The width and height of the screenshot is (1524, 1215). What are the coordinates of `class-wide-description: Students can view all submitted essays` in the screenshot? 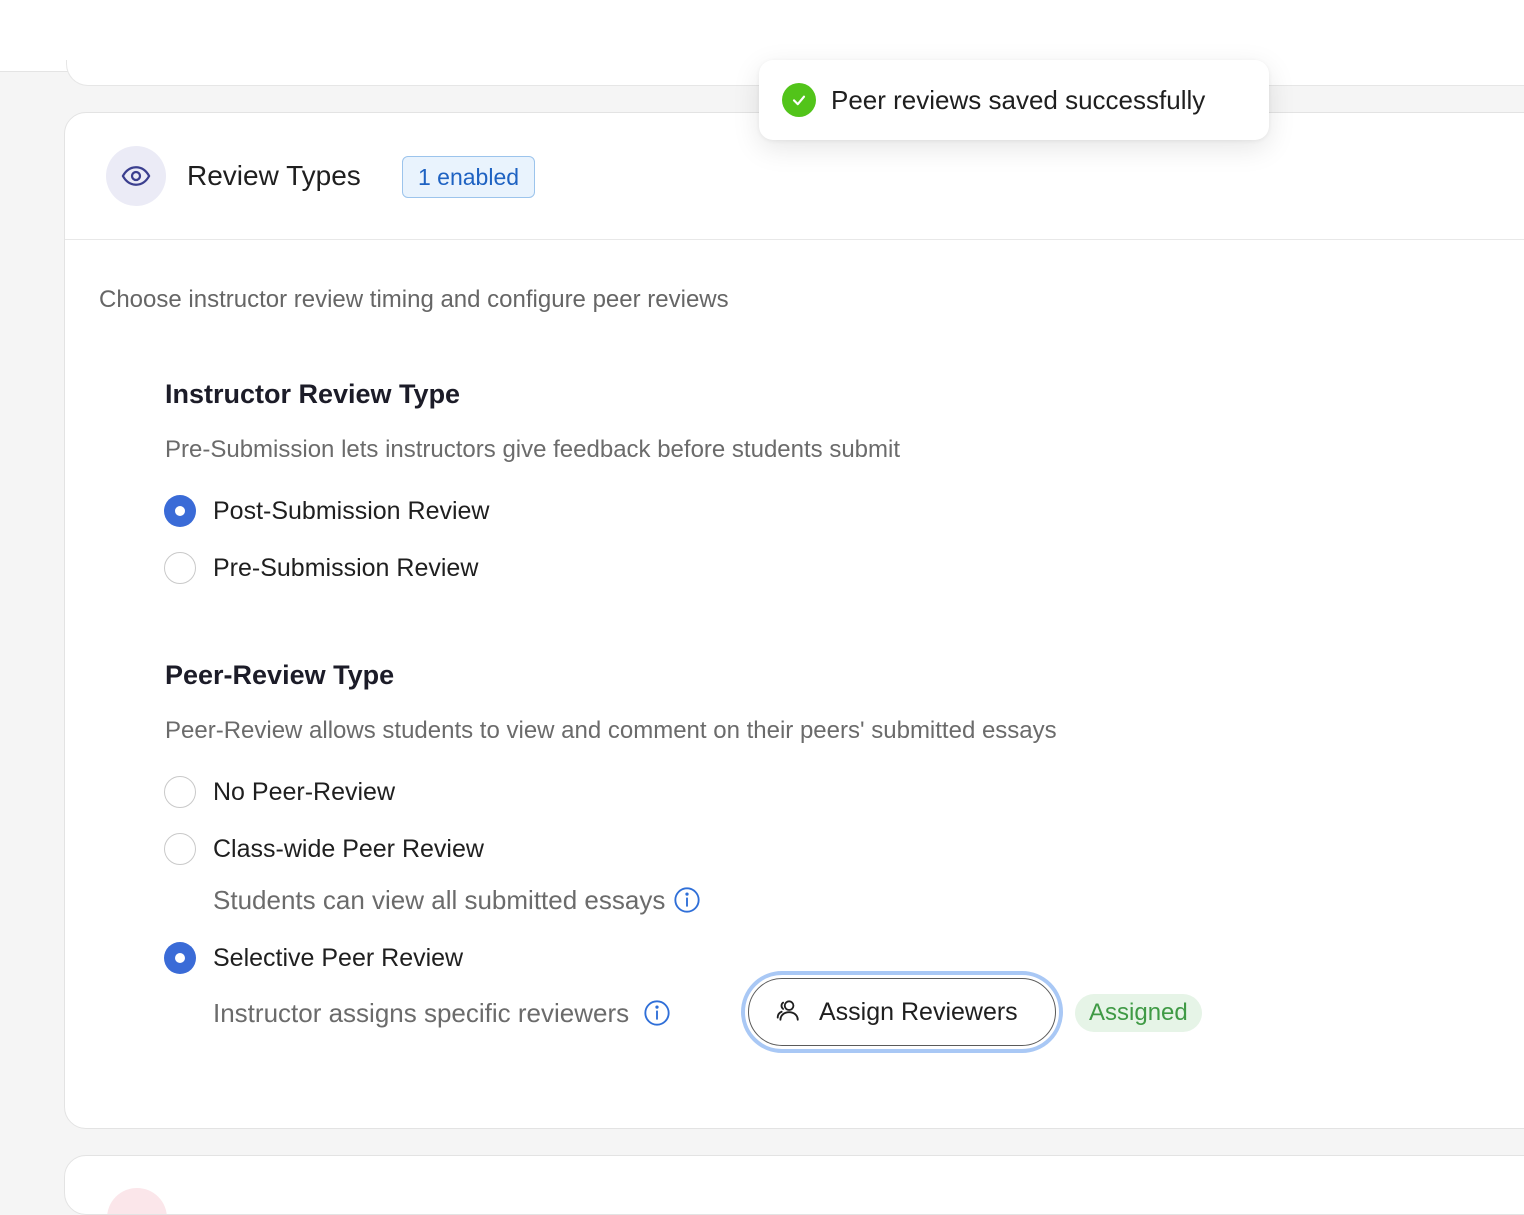 It's located at (457, 900).